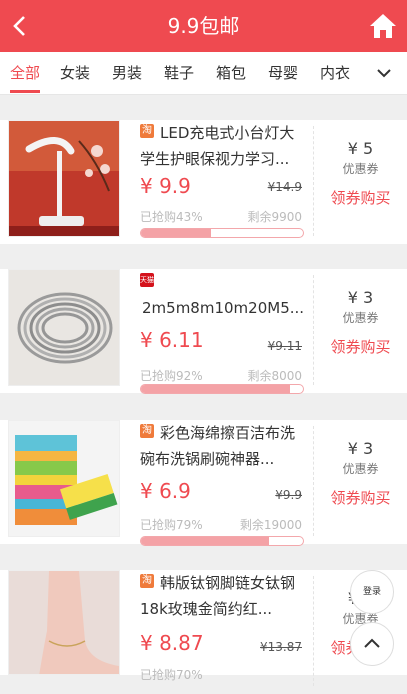 This screenshot has width=407, height=694. What do you see at coordinates (171, 376) in the screenshot?
I see `sold-percent: 已抢购92%` at bounding box center [171, 376].